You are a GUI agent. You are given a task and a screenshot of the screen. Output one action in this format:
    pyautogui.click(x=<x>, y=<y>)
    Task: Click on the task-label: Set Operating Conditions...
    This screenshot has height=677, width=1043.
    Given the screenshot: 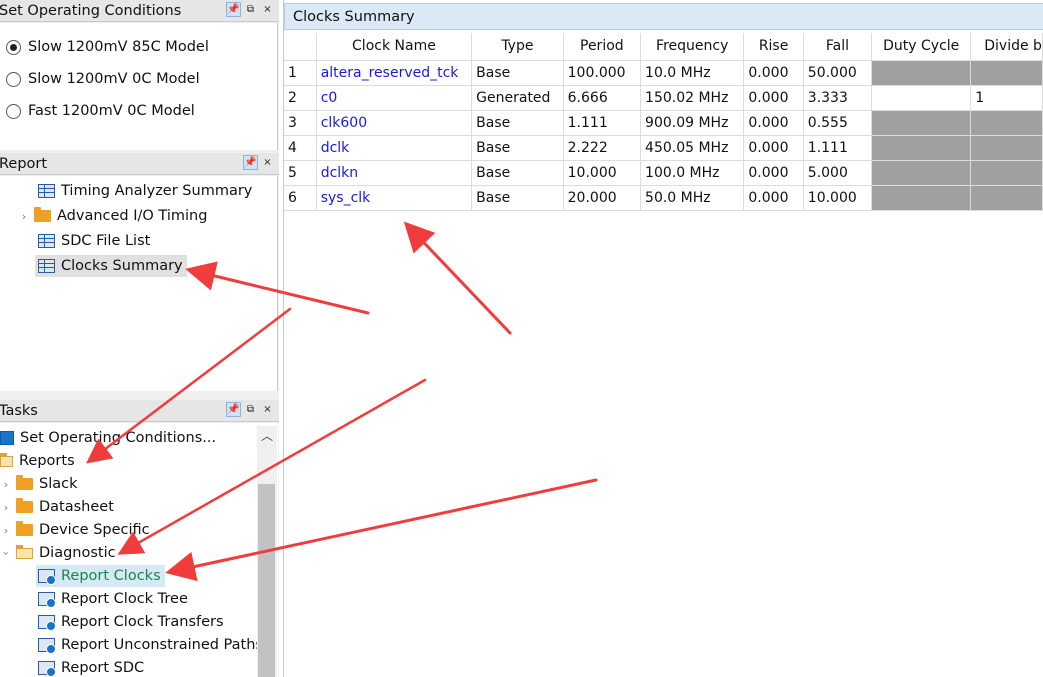 What is the action you would take?
    pyautogui.click(x=118, y=438)
    